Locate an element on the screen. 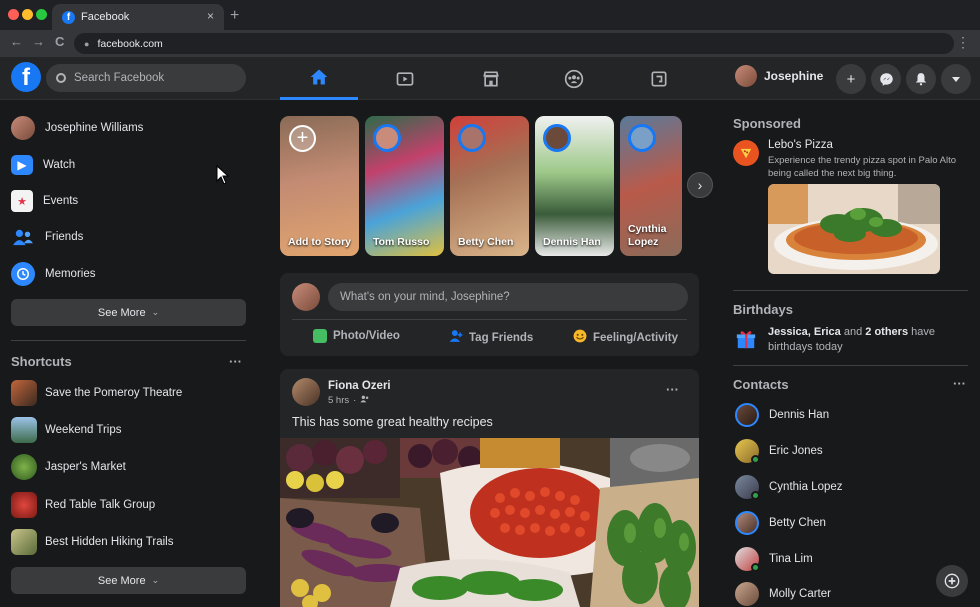 The image size is (980, 607). tag-friends-button: Tag Friends is located at coordinates (491, 337).